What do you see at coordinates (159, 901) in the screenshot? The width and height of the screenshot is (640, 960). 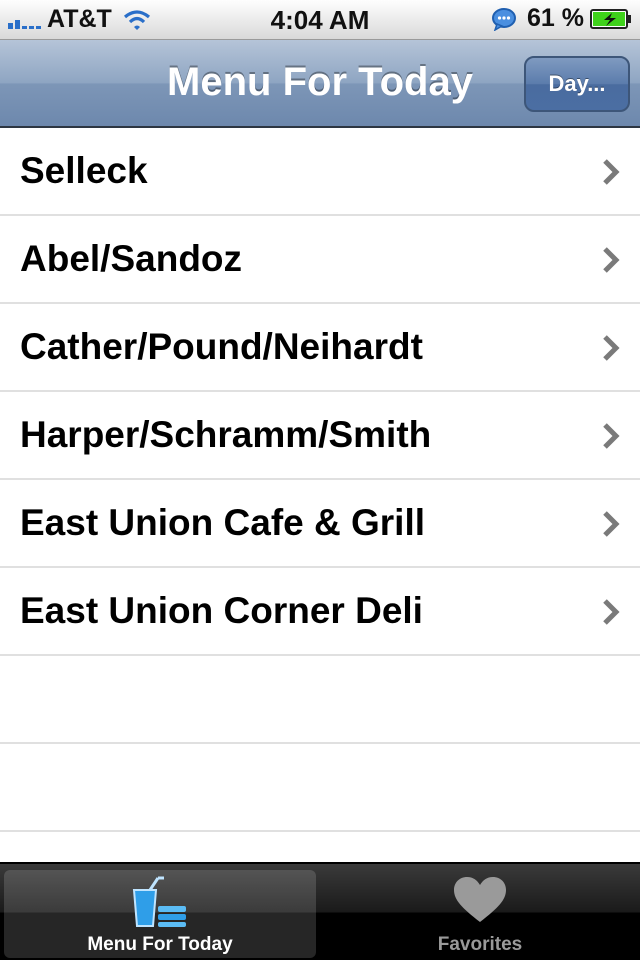 I see `drink-food-icon` at bounding box center [159, 901].